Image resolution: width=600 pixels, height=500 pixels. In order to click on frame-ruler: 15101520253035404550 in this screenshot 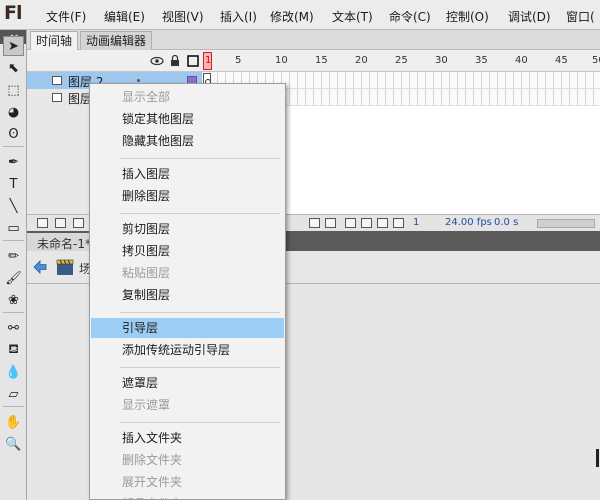, I will do `click(401, 61)`.